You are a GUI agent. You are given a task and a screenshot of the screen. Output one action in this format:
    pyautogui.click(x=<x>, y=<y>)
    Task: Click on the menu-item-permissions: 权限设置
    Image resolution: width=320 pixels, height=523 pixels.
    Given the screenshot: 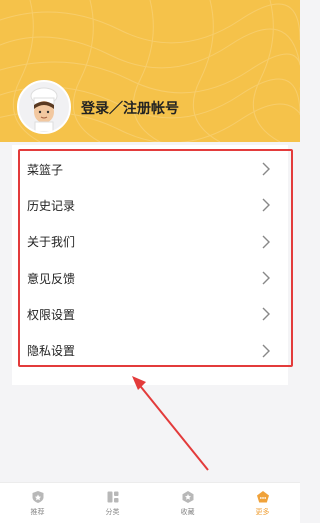 What is the action you would take?
    pyautogui.click(x=155, y=314)
    